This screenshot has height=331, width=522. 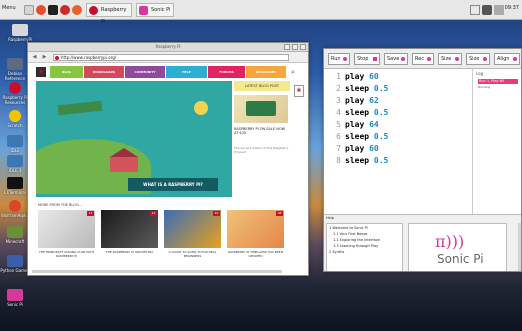 What do you see at coordinates (44, 57) in the screenshot?
I see `forward-icon: ▶` at bounding box center [44, 57].